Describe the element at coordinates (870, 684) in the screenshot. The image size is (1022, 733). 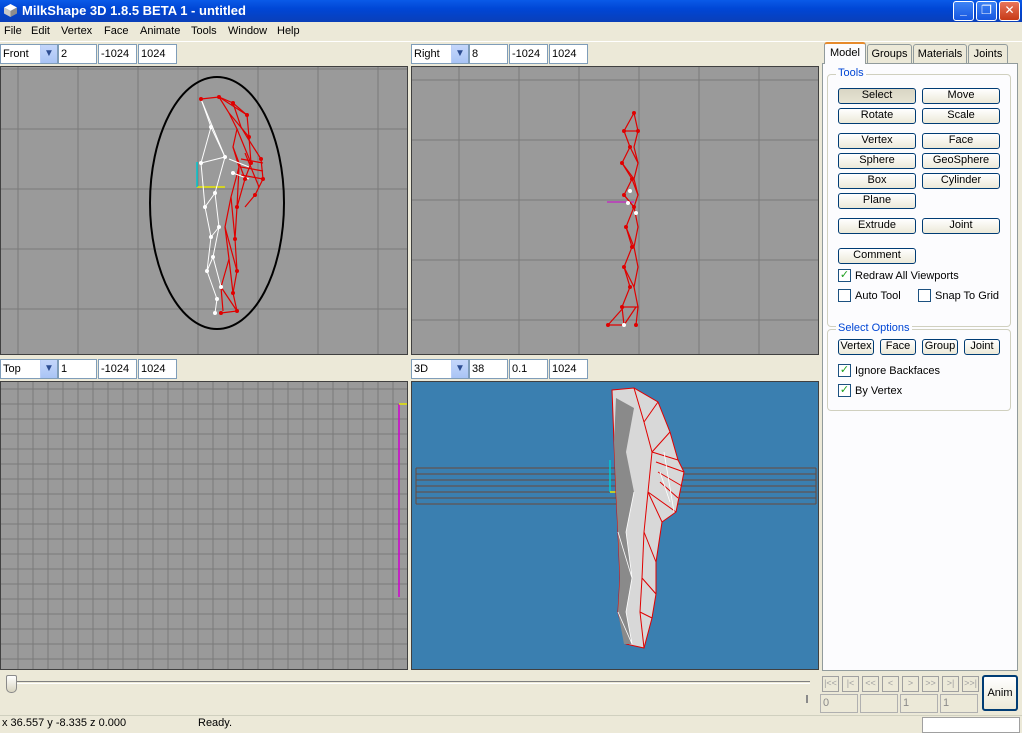
I see `rewind-button: <<` at that location.